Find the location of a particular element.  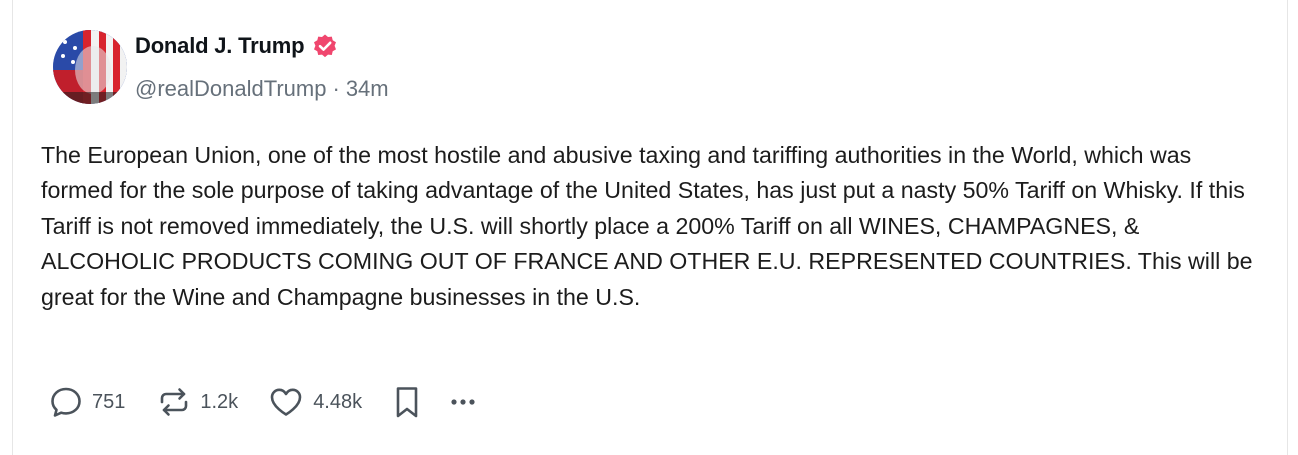

repost-button: 1.2k is located at coordinates (197, 402).